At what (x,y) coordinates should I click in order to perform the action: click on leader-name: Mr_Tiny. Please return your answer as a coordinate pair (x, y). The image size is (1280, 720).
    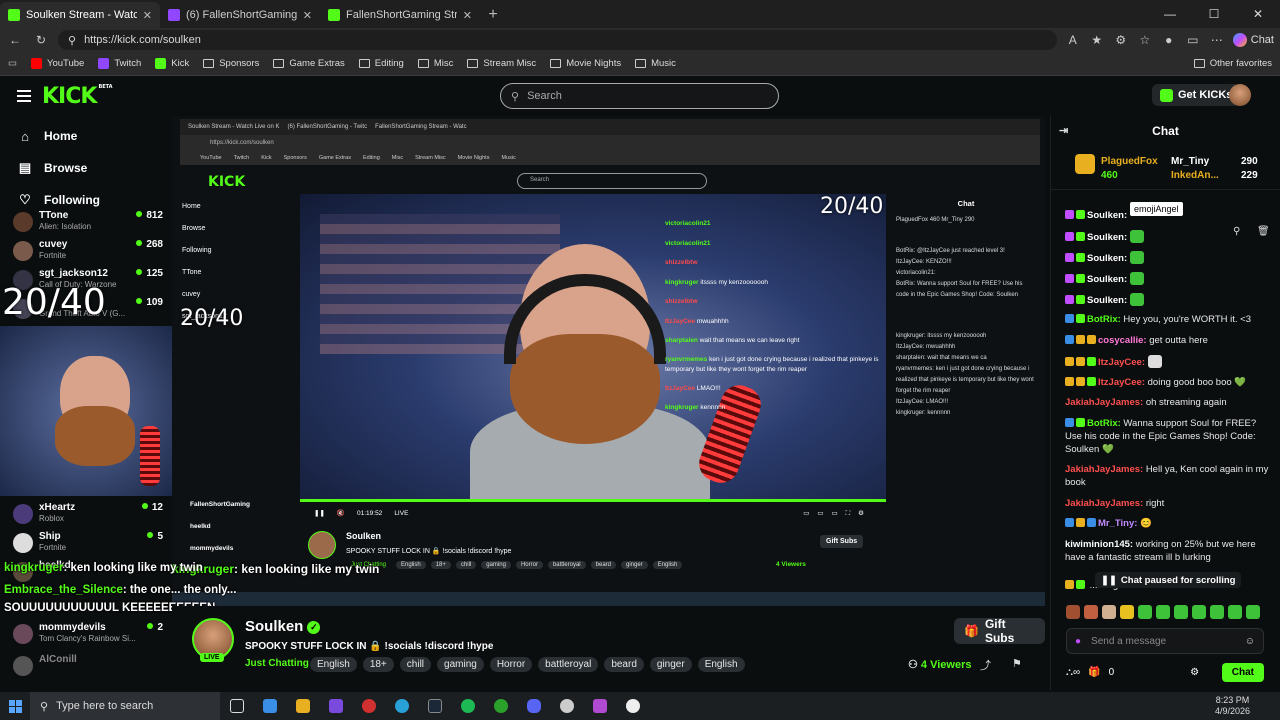
    Looking at the image, I should click on (1190, 161).